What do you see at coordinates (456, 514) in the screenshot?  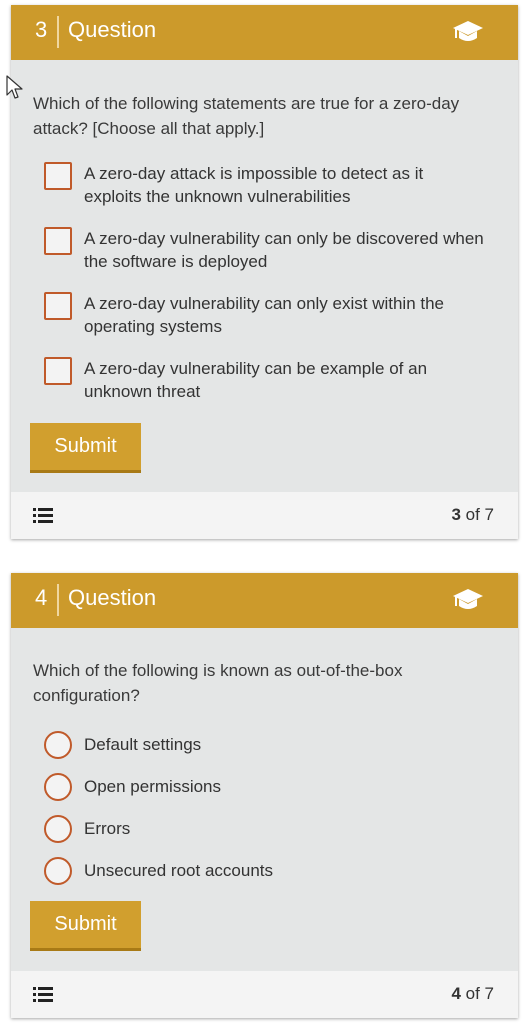 I see `progress-current: 3` at bounding box center [456, 514].